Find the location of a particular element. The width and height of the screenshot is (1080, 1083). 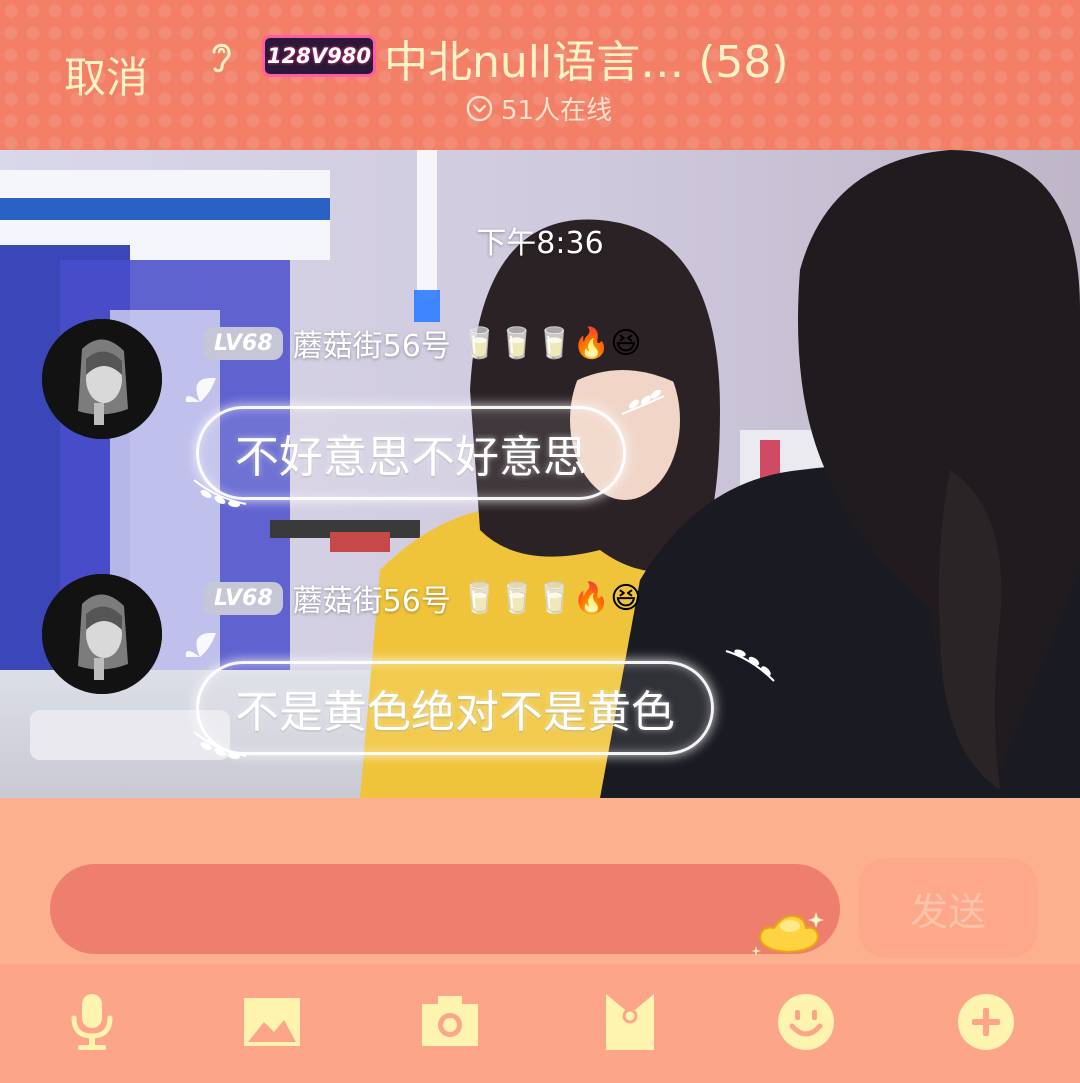

chat-header: 取消 128V980 中北null语言… (58) 51人在线 is located at coordinates (540, 75).